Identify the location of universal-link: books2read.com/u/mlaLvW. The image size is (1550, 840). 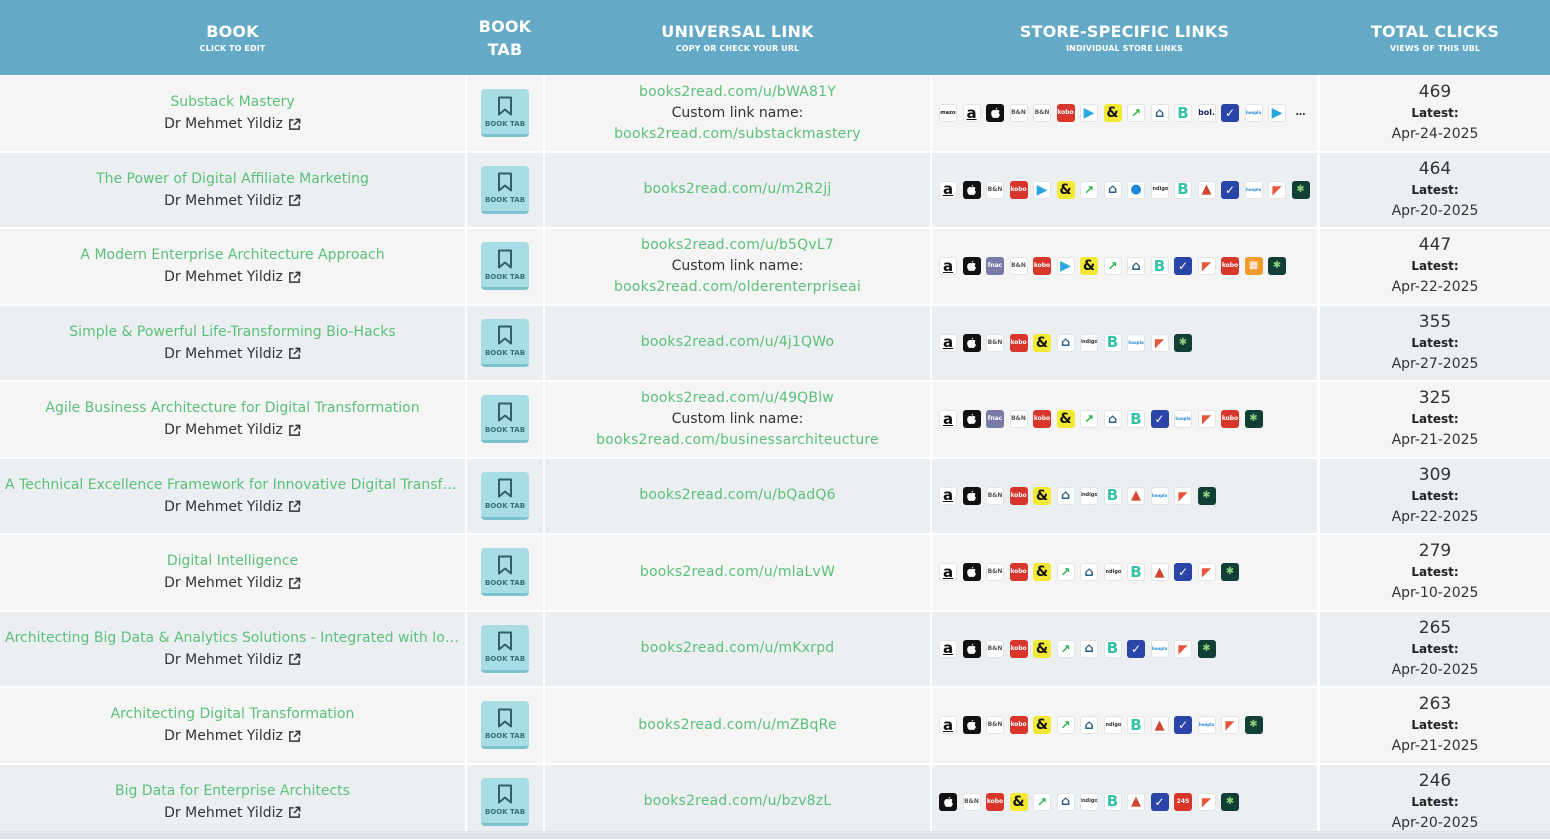
(737, 572).